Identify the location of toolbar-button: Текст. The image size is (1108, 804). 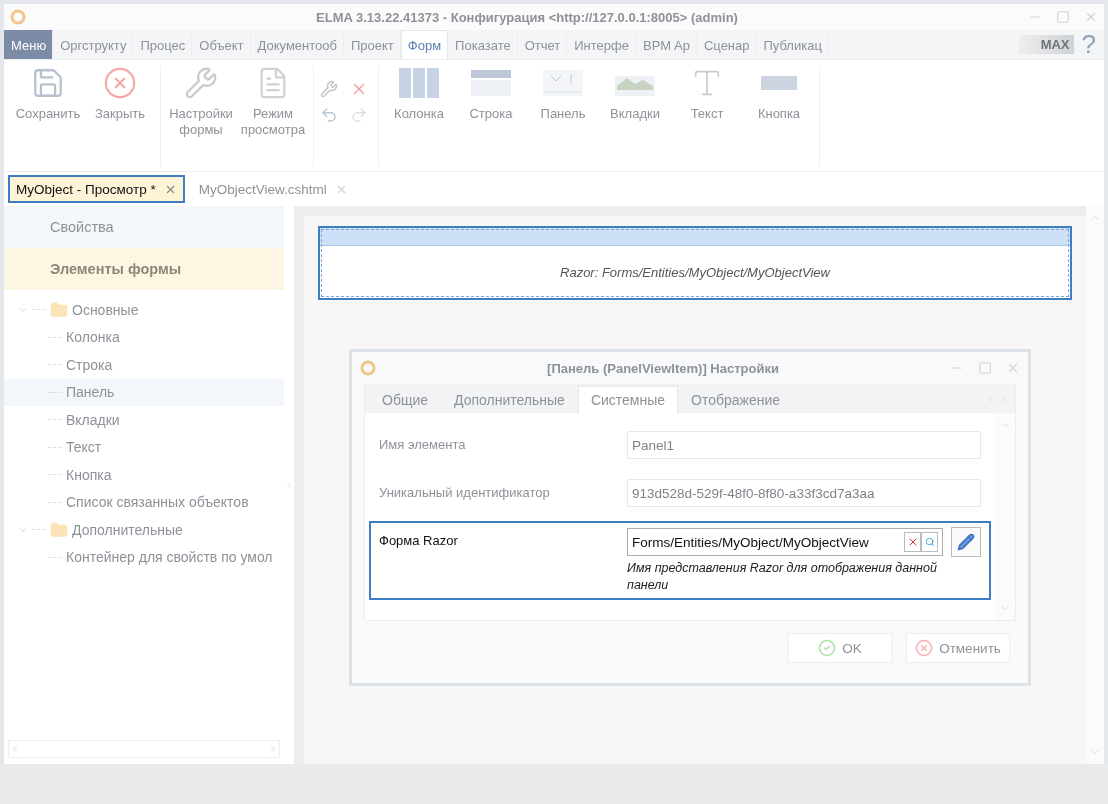
(707, 114).